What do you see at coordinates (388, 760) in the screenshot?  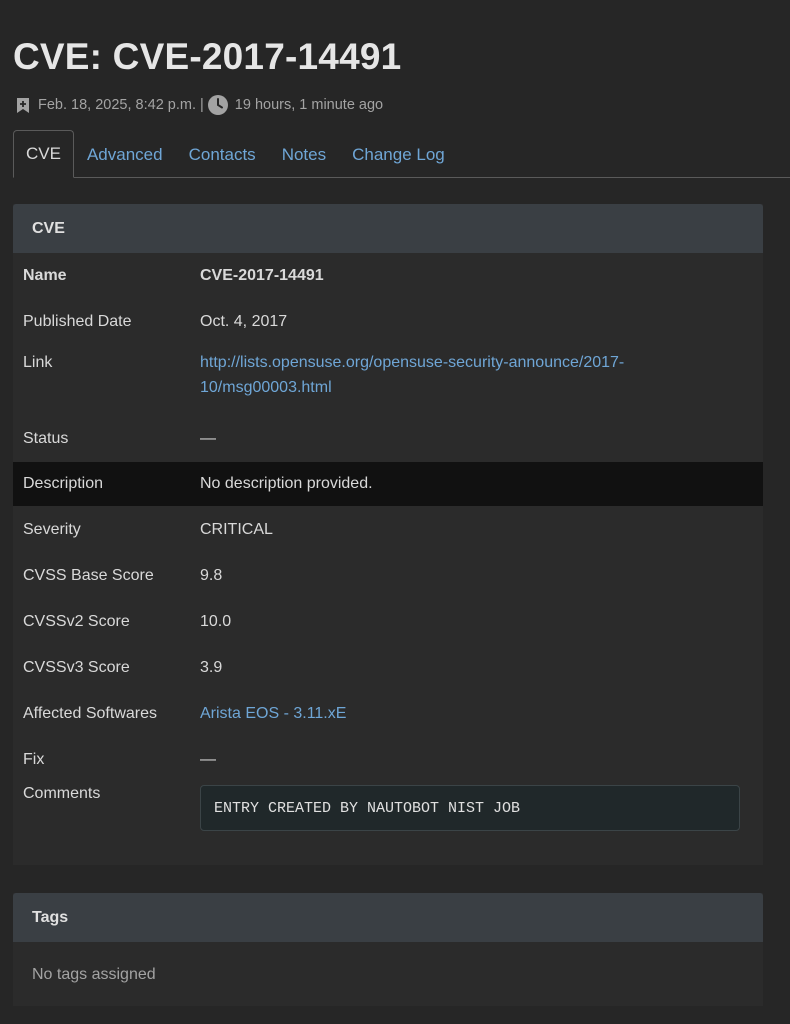 I see `attr-row-fix: Fix —` at bounding box center [388, 760].